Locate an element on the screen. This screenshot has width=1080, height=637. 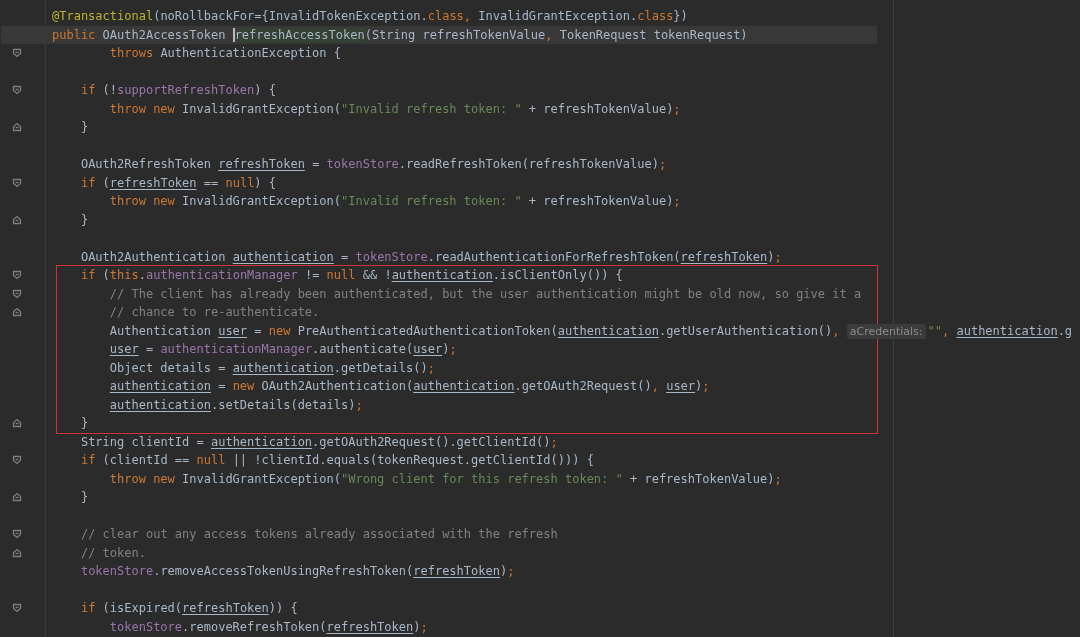
code-line: @Transactional(noRollbackFor={InvalidTokenException.class, InvalidGrantException.class}) is located at coordinates (370, 16).